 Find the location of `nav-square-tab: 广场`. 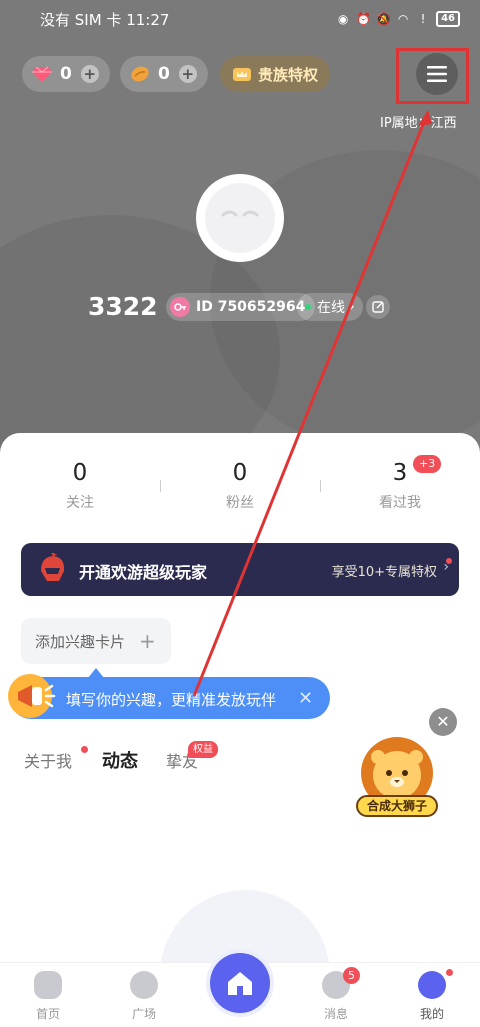

nav-square-tab: 广场 is located at coordinates (144, 996).